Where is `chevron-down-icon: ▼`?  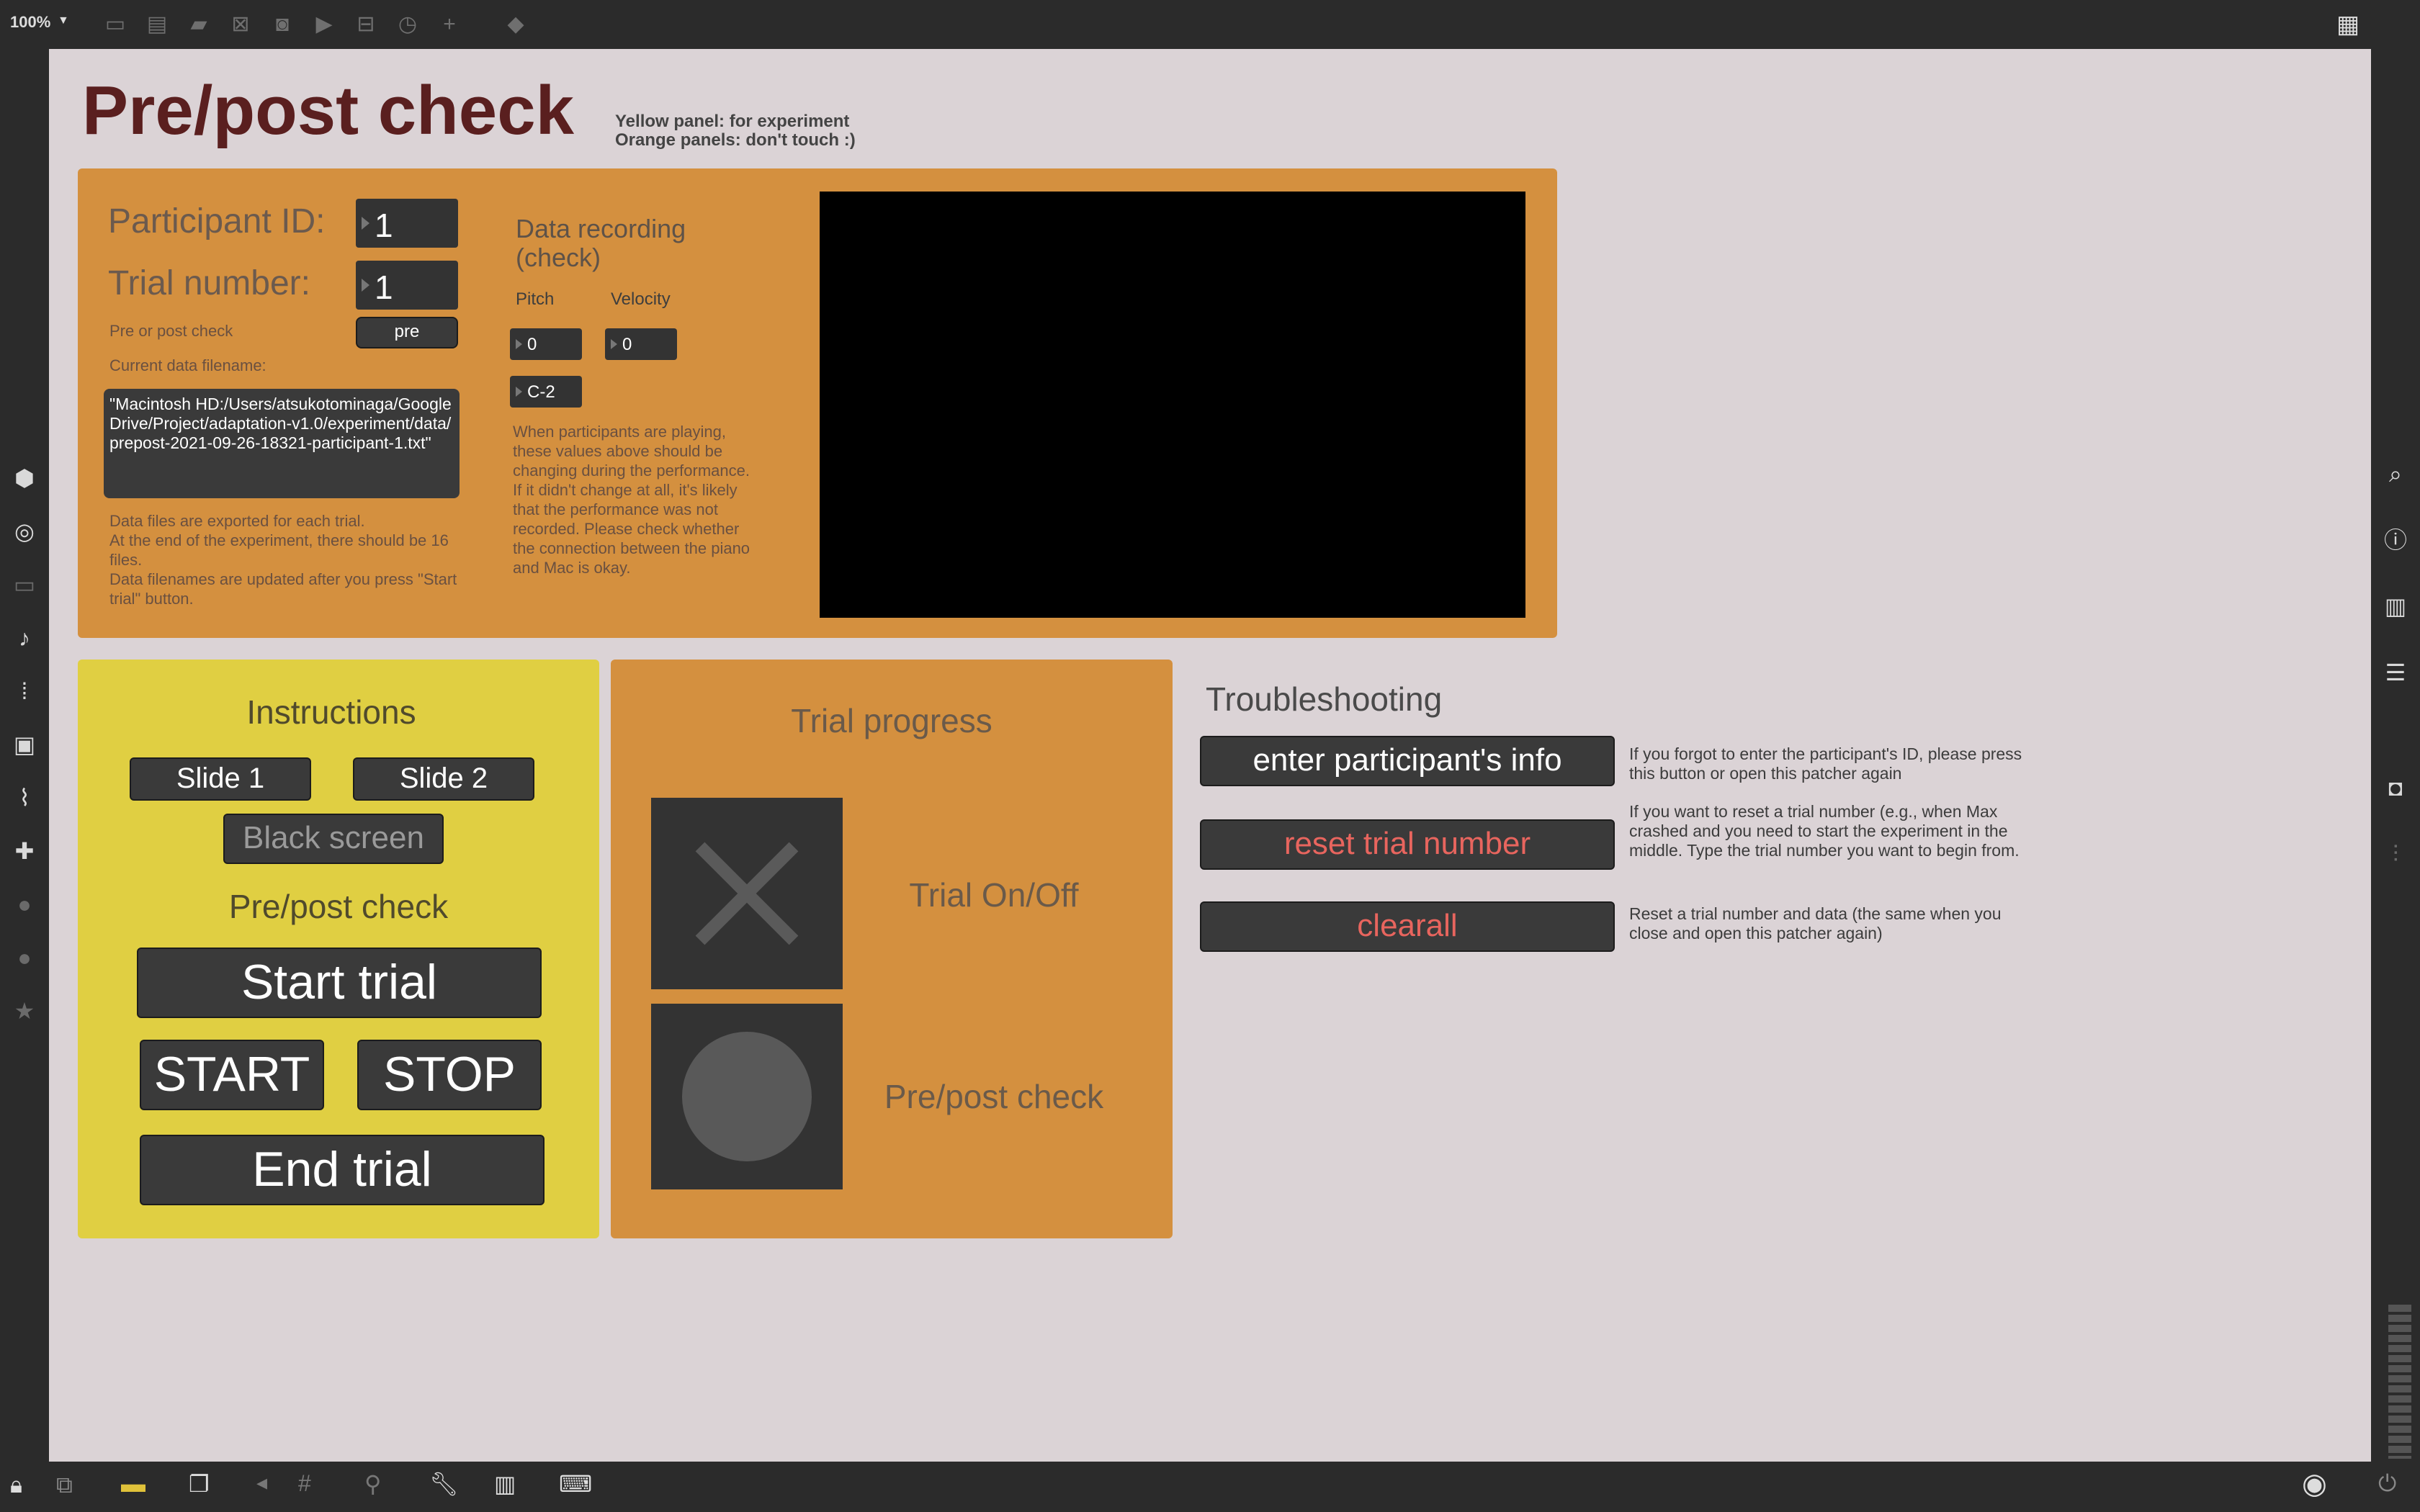 chevron-down-icon: ▼ is located at coordinates (63, 20).